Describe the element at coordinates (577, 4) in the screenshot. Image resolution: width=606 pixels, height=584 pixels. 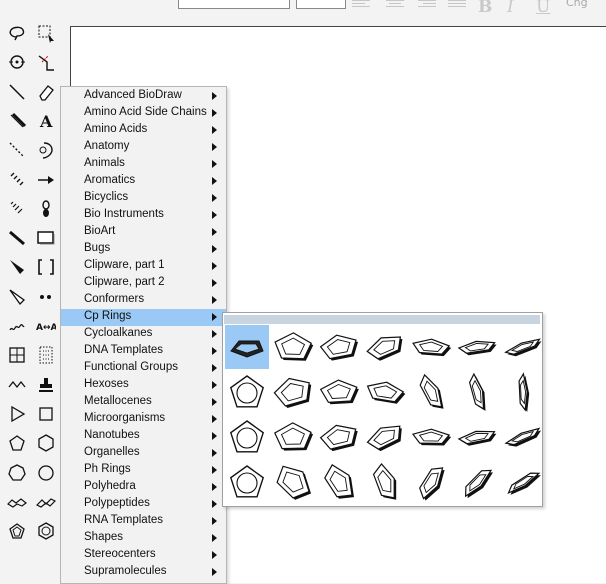
I see `change-button: Chg` at that location.